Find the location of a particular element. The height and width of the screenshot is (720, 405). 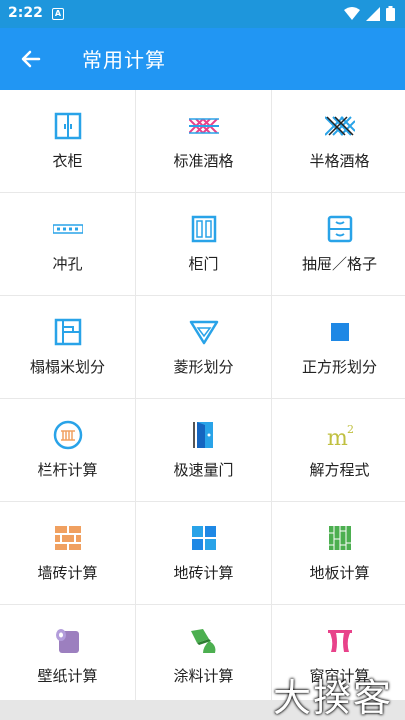

grid-item-label: 涂料计算 is located at coordinates (203, 676).